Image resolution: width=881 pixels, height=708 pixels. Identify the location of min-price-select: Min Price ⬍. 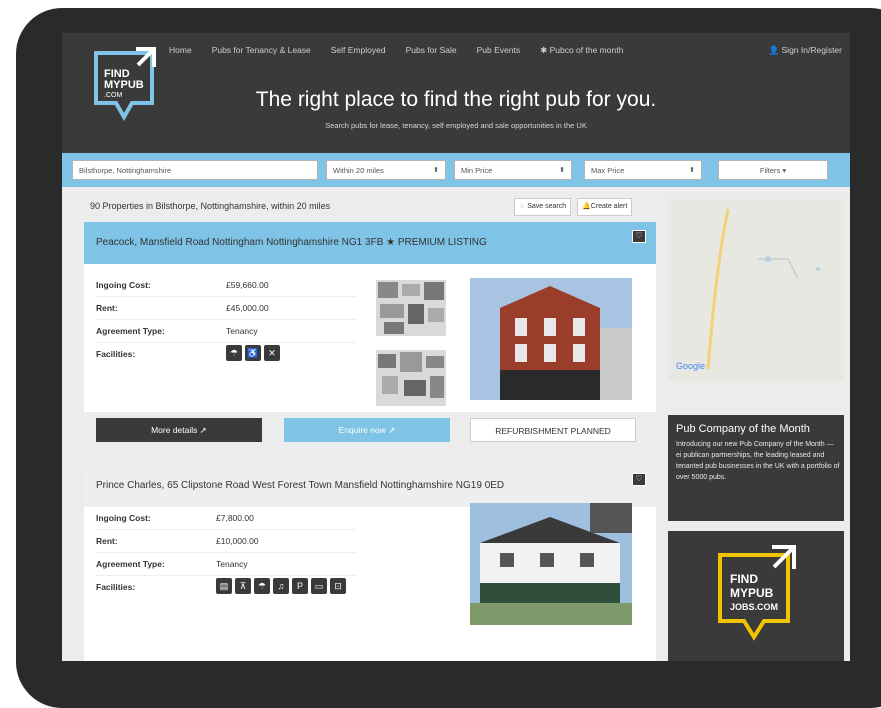
(513, 170).